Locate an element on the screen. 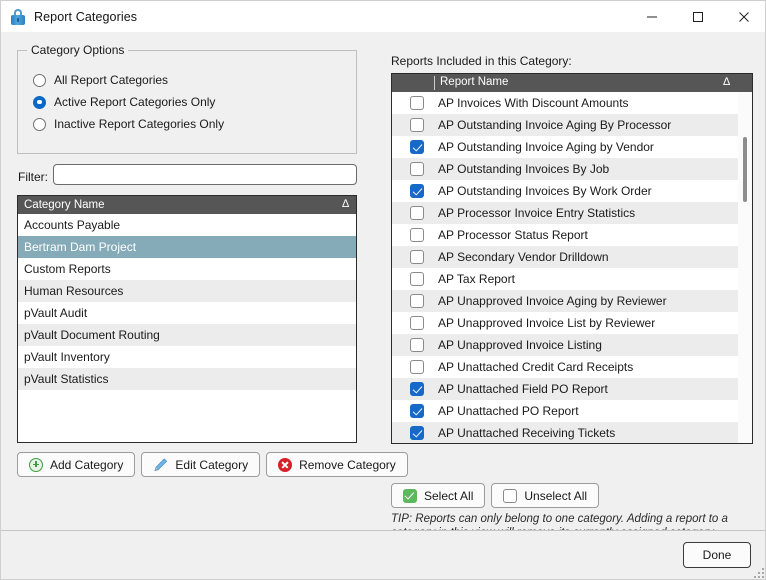 The height and width of the screenshot is (580, 766). report-name: AP Outstanding Invoices By Work Order is located at coordinates (545, 191).